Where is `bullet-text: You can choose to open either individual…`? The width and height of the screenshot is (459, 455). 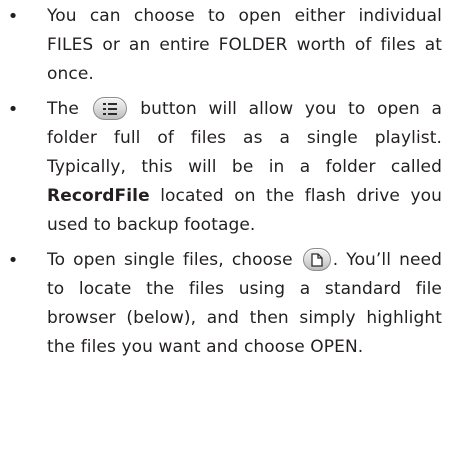 bullet-text: You can choose to open either individual… is located at coordinates (244, 45).